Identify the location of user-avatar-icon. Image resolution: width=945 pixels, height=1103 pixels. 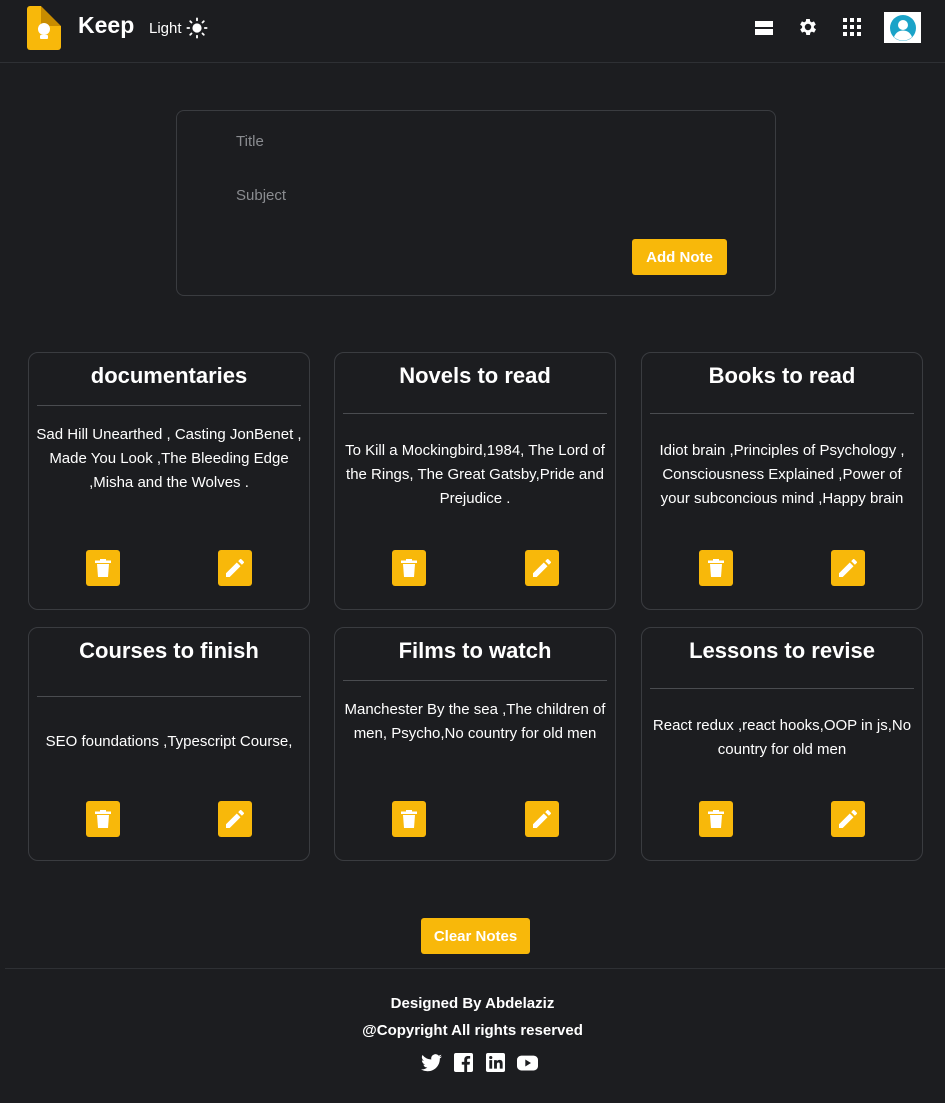
(902, 27).